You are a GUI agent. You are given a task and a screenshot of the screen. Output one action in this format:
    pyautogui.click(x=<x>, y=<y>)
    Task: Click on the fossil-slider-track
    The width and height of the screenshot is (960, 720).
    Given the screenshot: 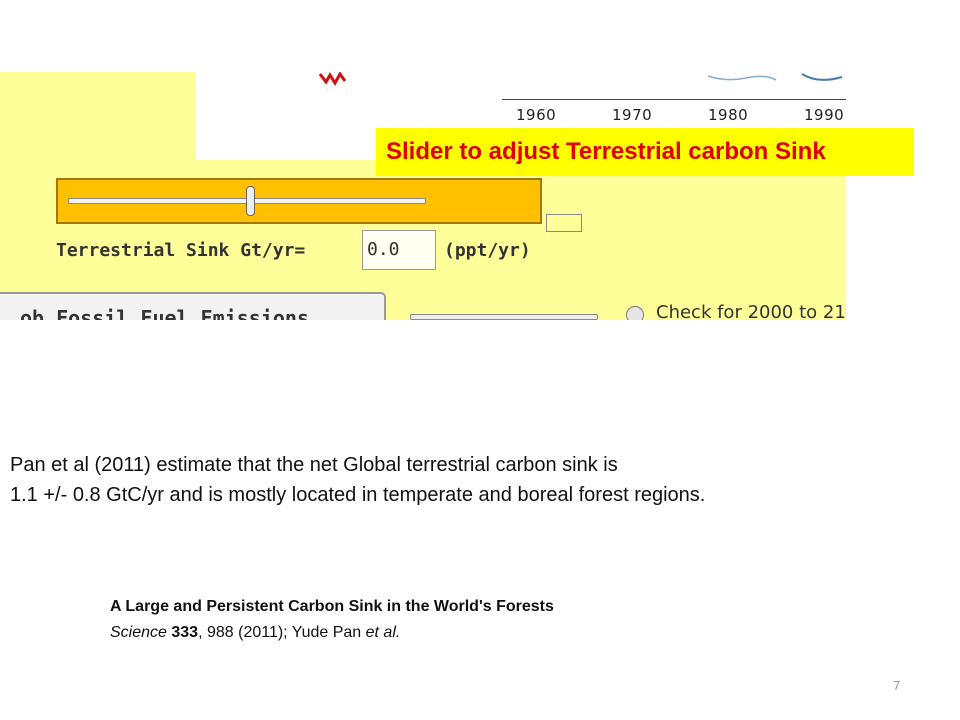 What is the action you would take?
    pyautogui.click(x=504, y=317)
    